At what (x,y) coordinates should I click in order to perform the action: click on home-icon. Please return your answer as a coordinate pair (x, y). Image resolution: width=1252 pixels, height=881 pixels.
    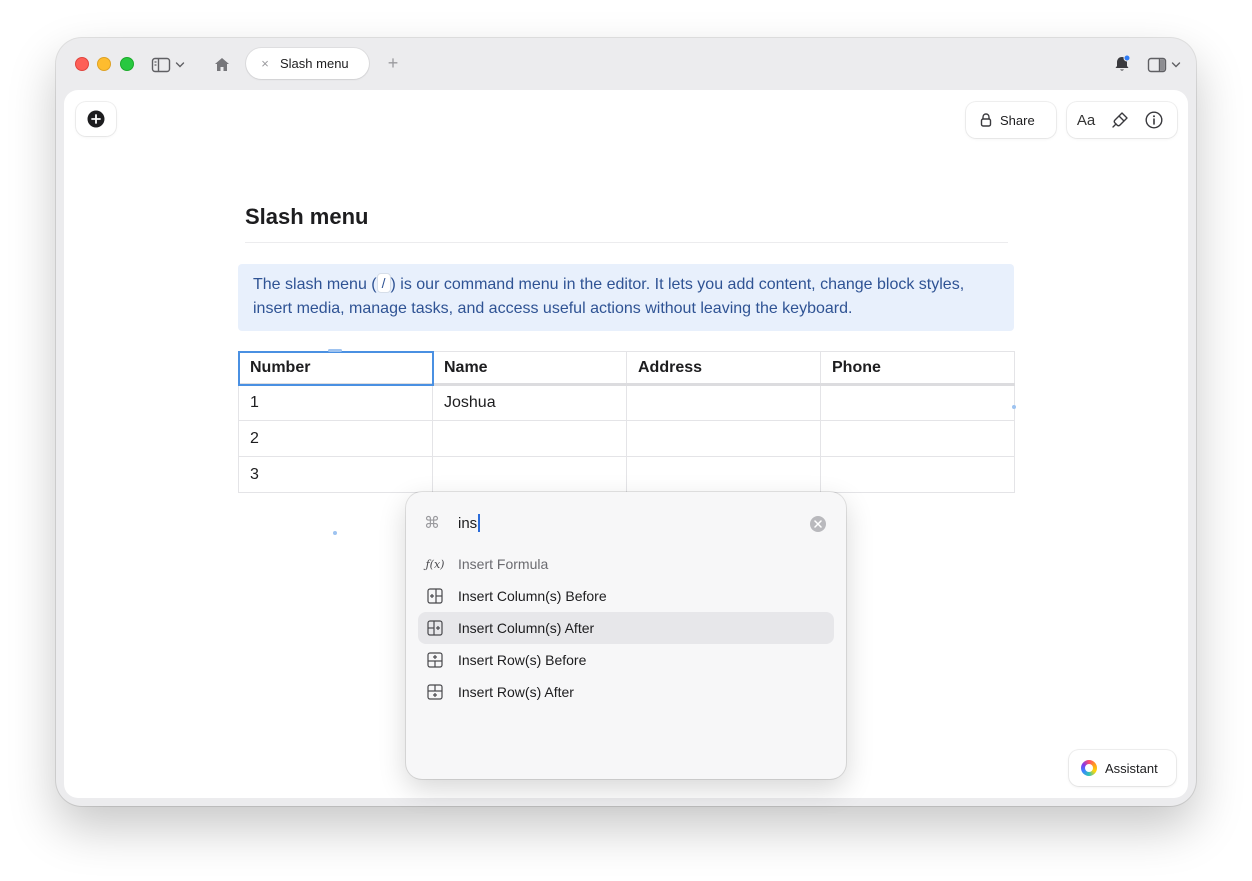
    Looking at the image, I should click on (222, 64).